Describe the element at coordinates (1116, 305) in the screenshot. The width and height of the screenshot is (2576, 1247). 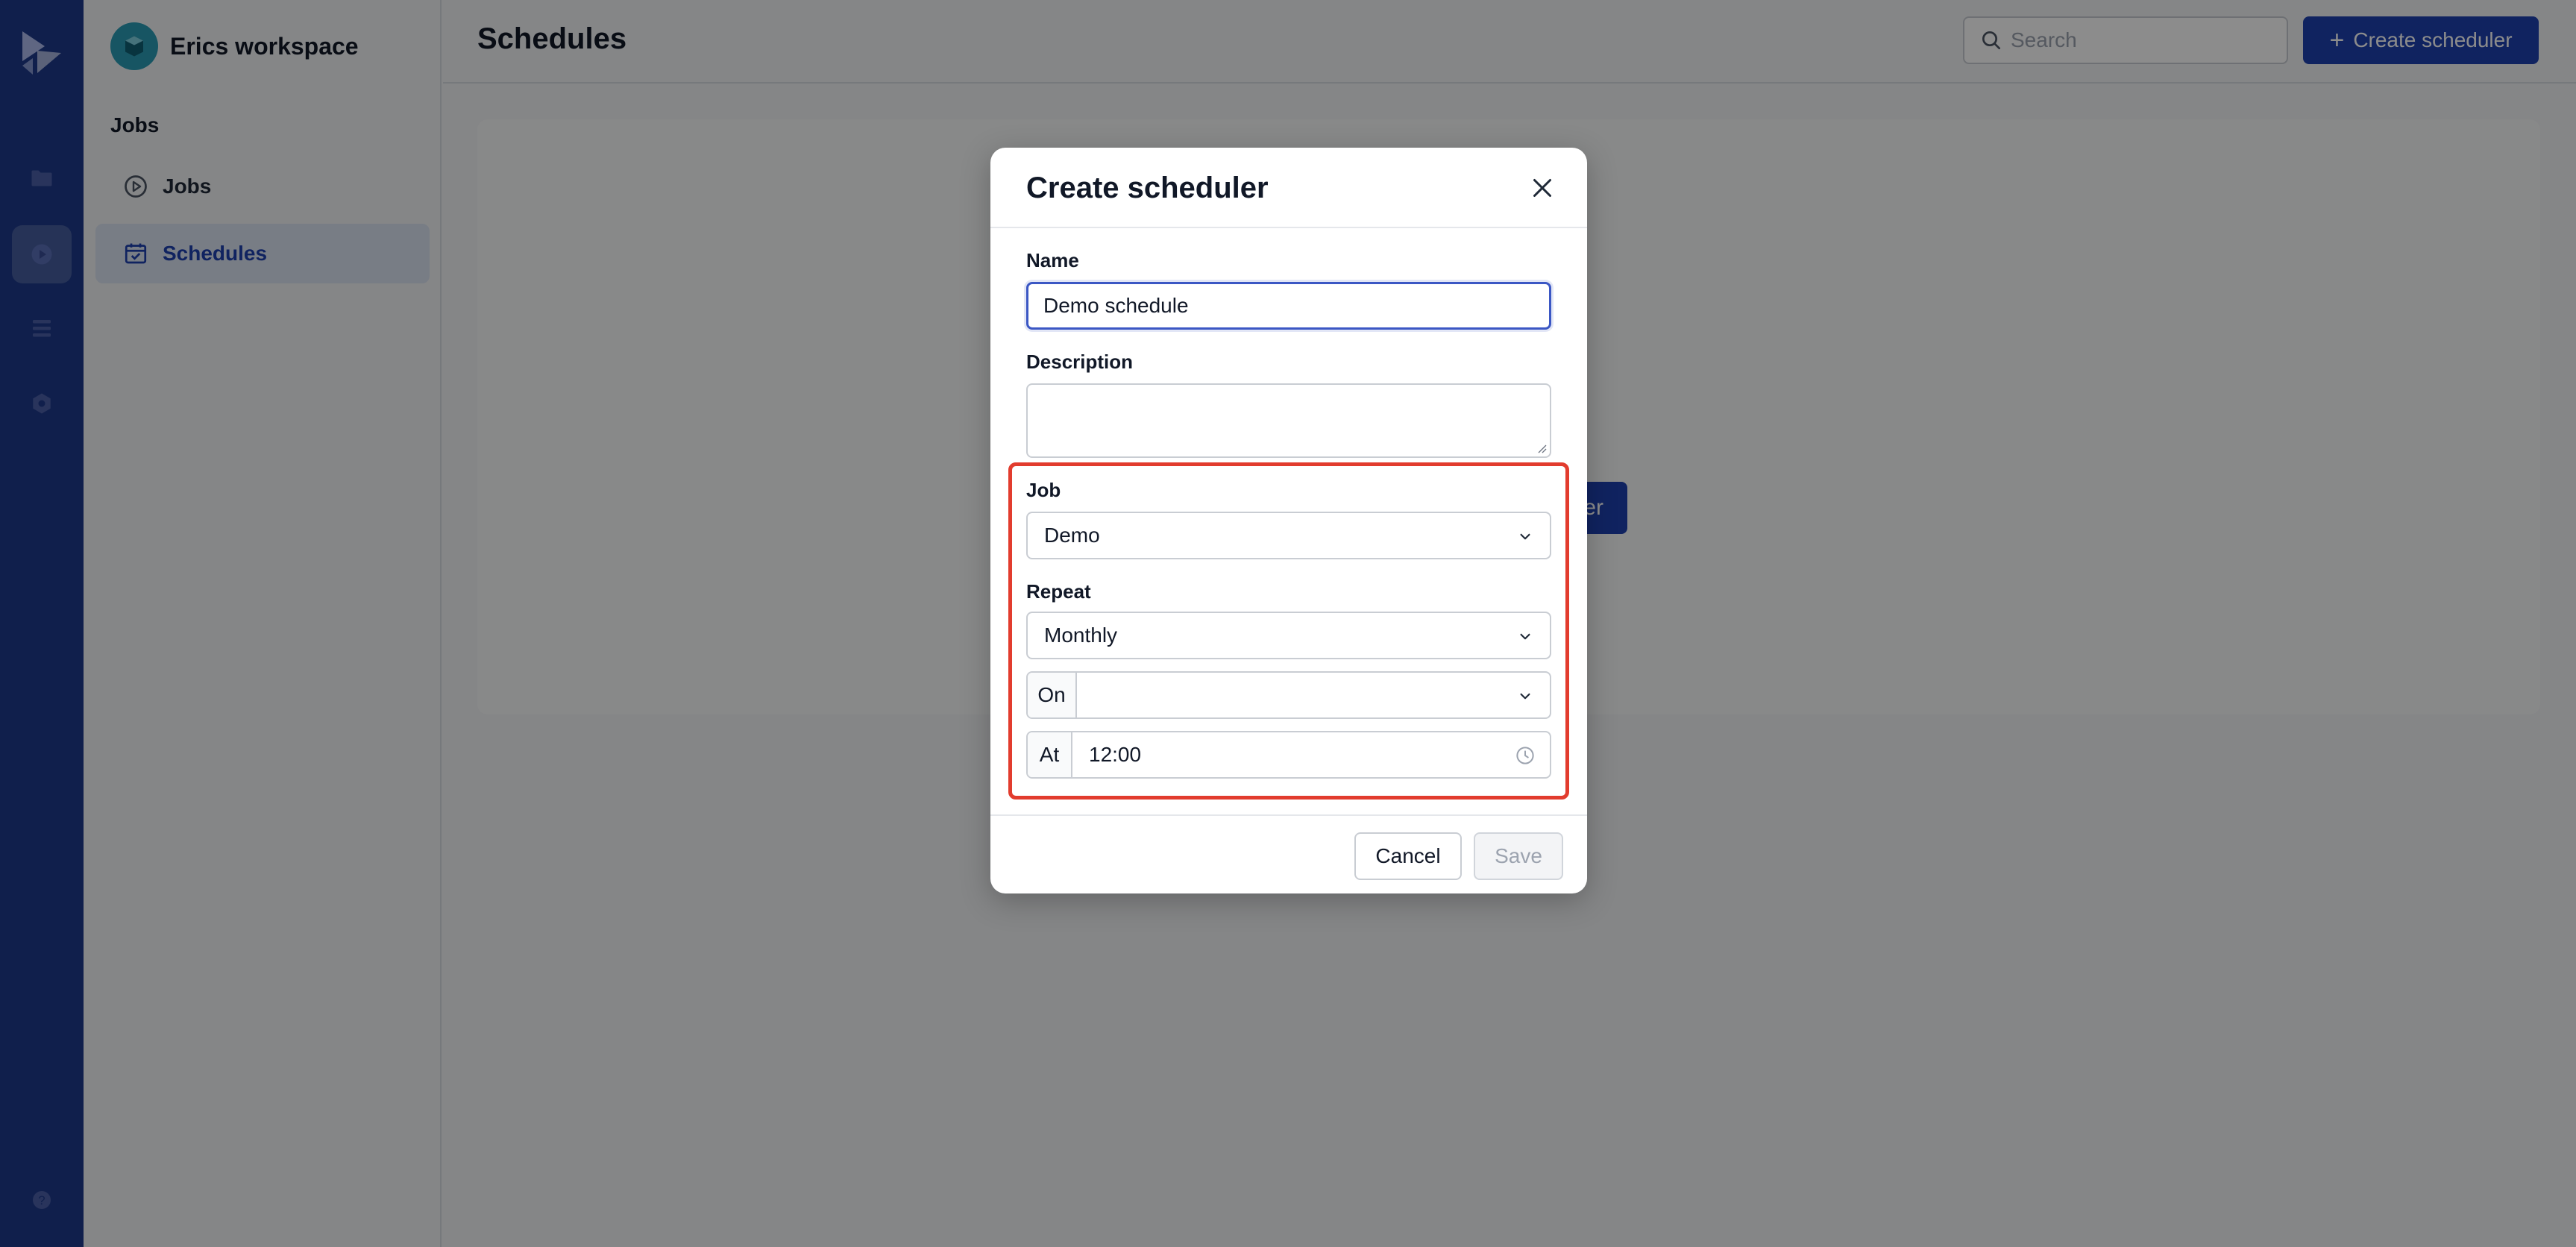
I see `name-value: Demo schedule` at that location.